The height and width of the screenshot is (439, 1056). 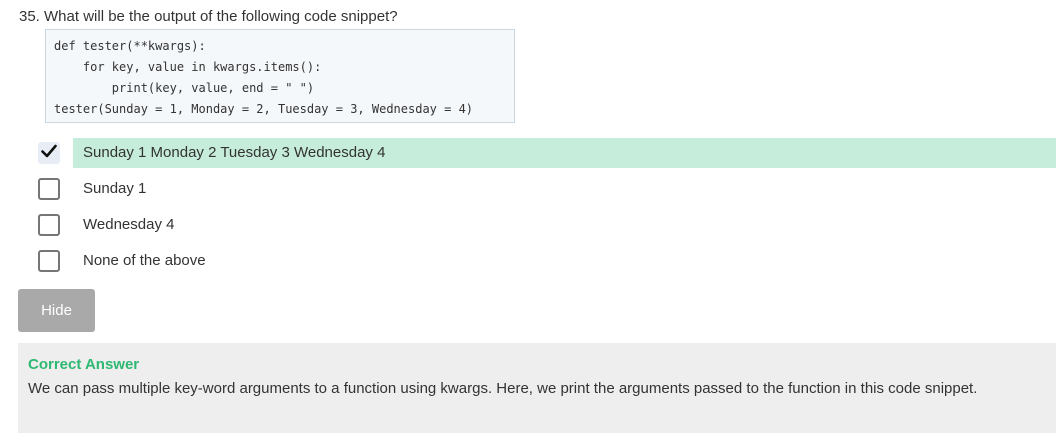 I want to click on answer-title: Correct Answer, so click(x=84, y=364).